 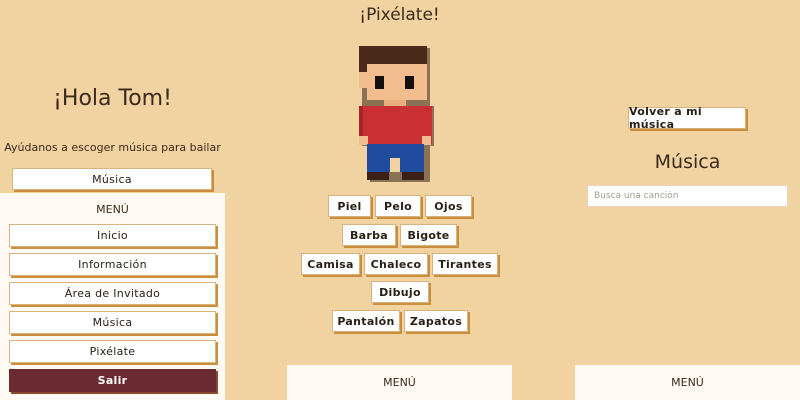 I want to click on option-camisa: Camisa, so click(x=330, y=264).